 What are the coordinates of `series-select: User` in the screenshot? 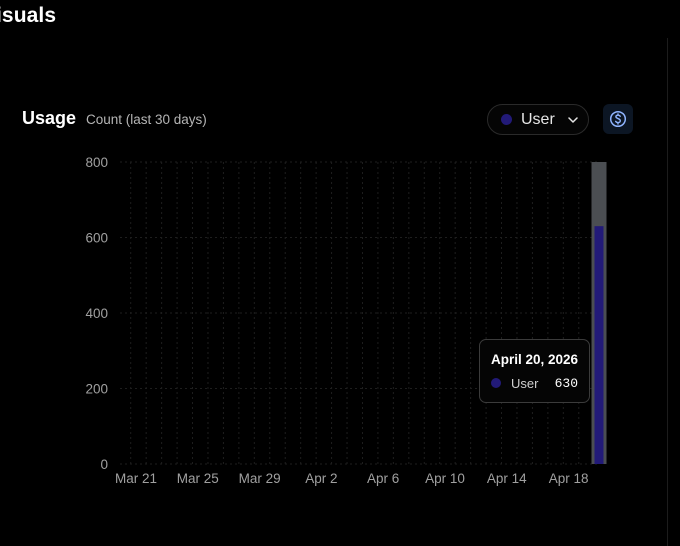 It's located at (538, 119).